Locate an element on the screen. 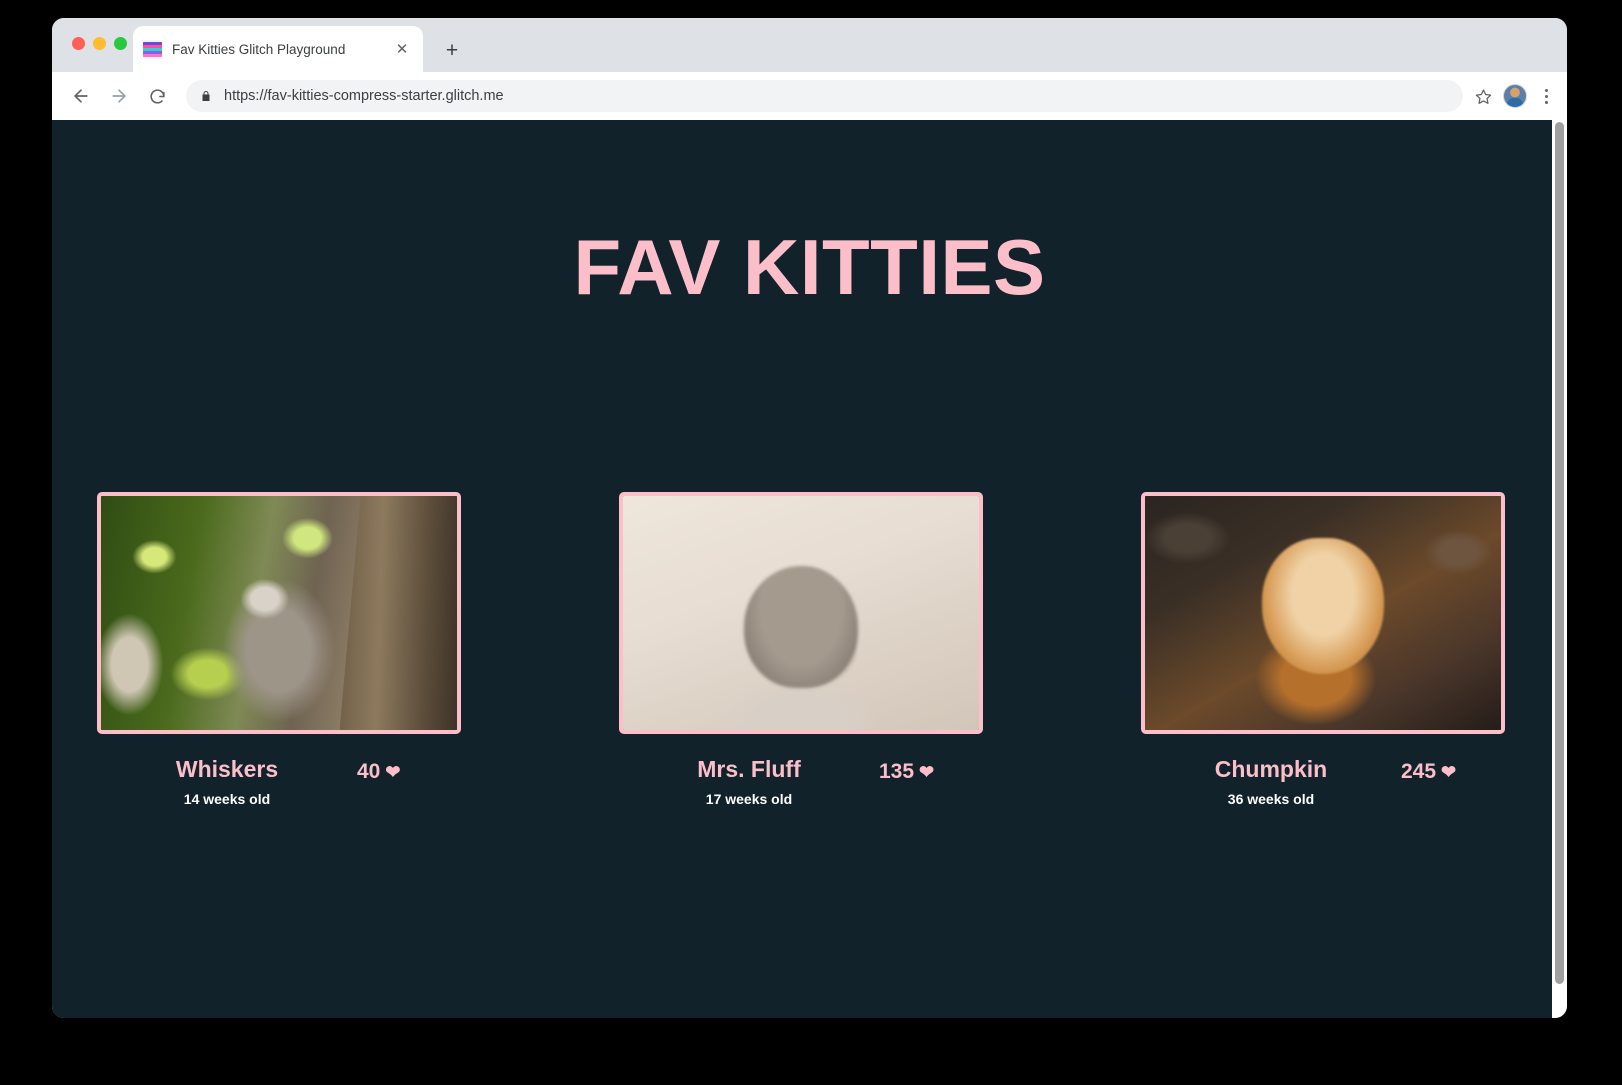 The width and height of the screenshot is (1622, 1085). close-tab-icon: ✕ is located at coordinates (402, 49).